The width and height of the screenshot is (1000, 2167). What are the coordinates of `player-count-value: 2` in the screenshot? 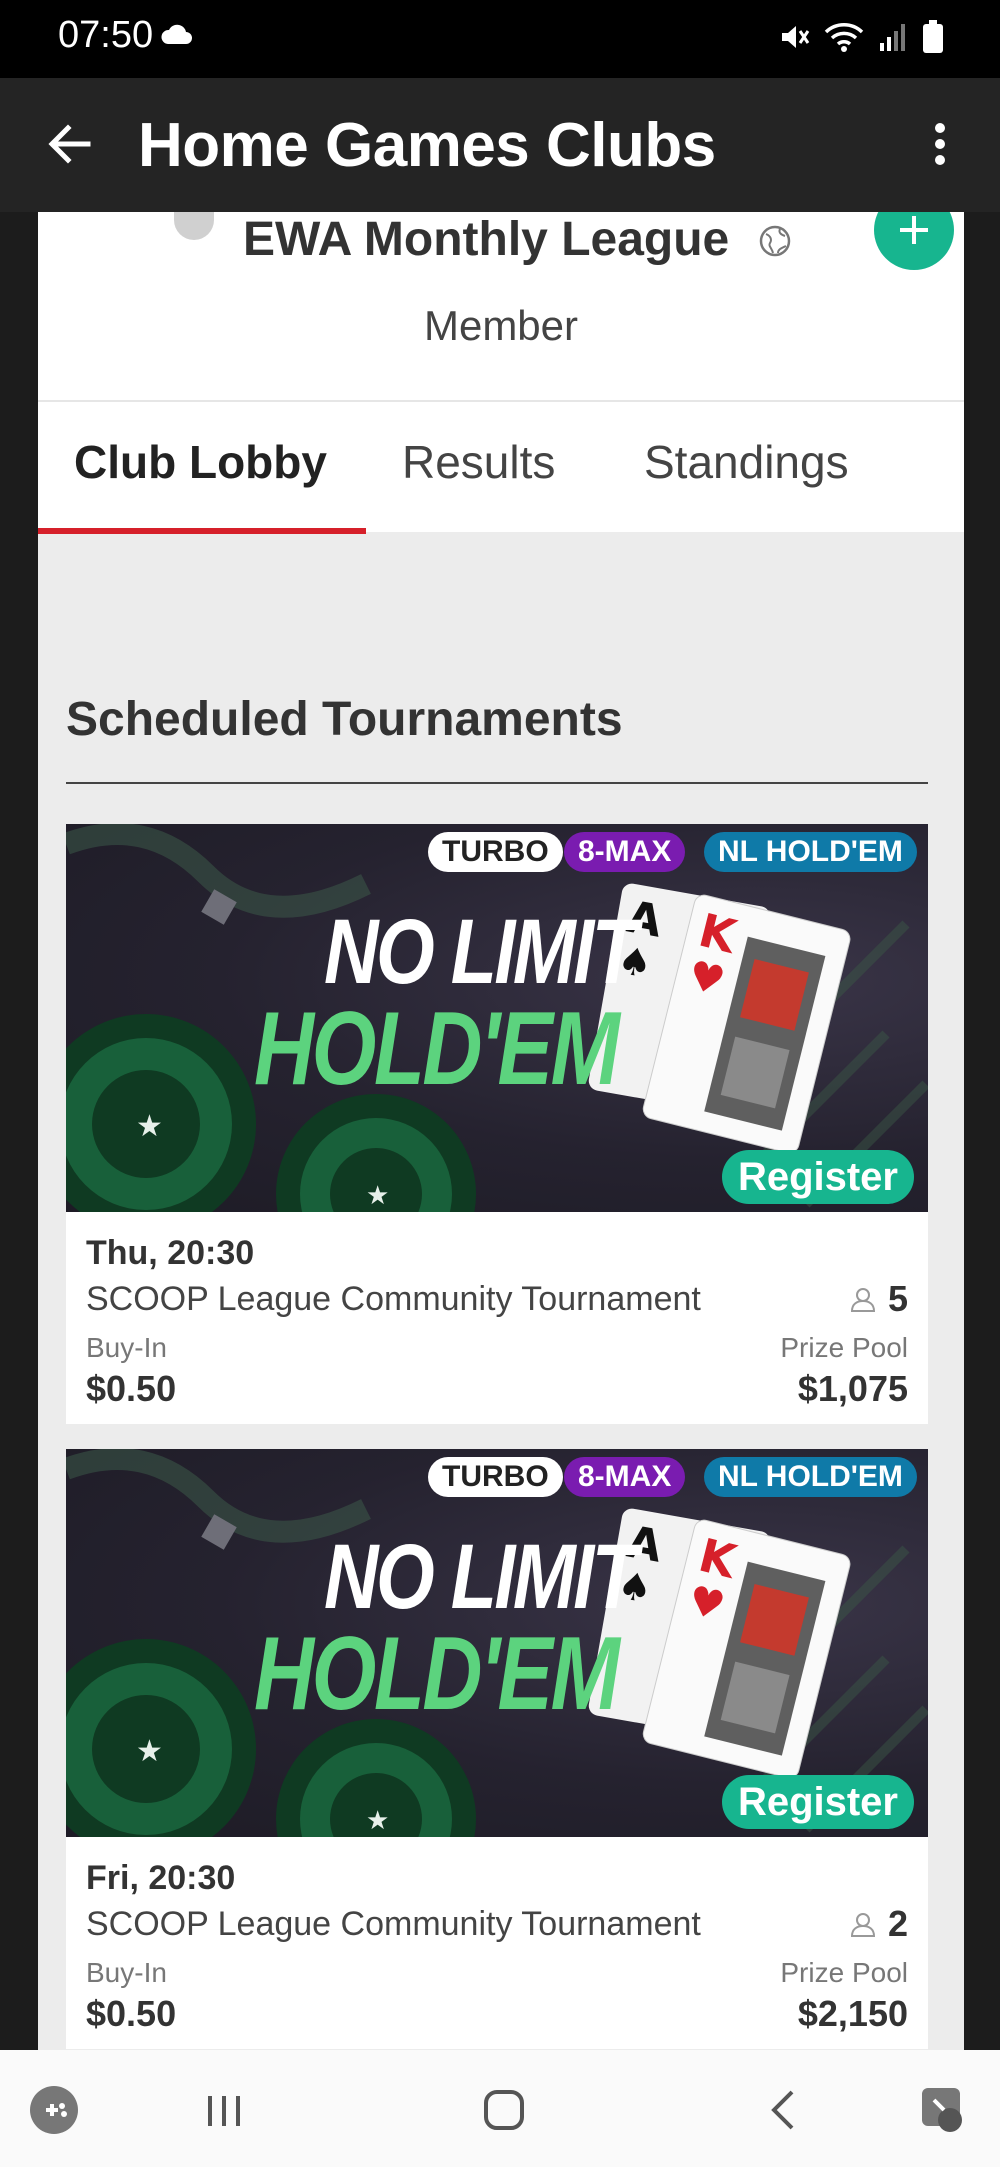 It's located at (897, 1923).